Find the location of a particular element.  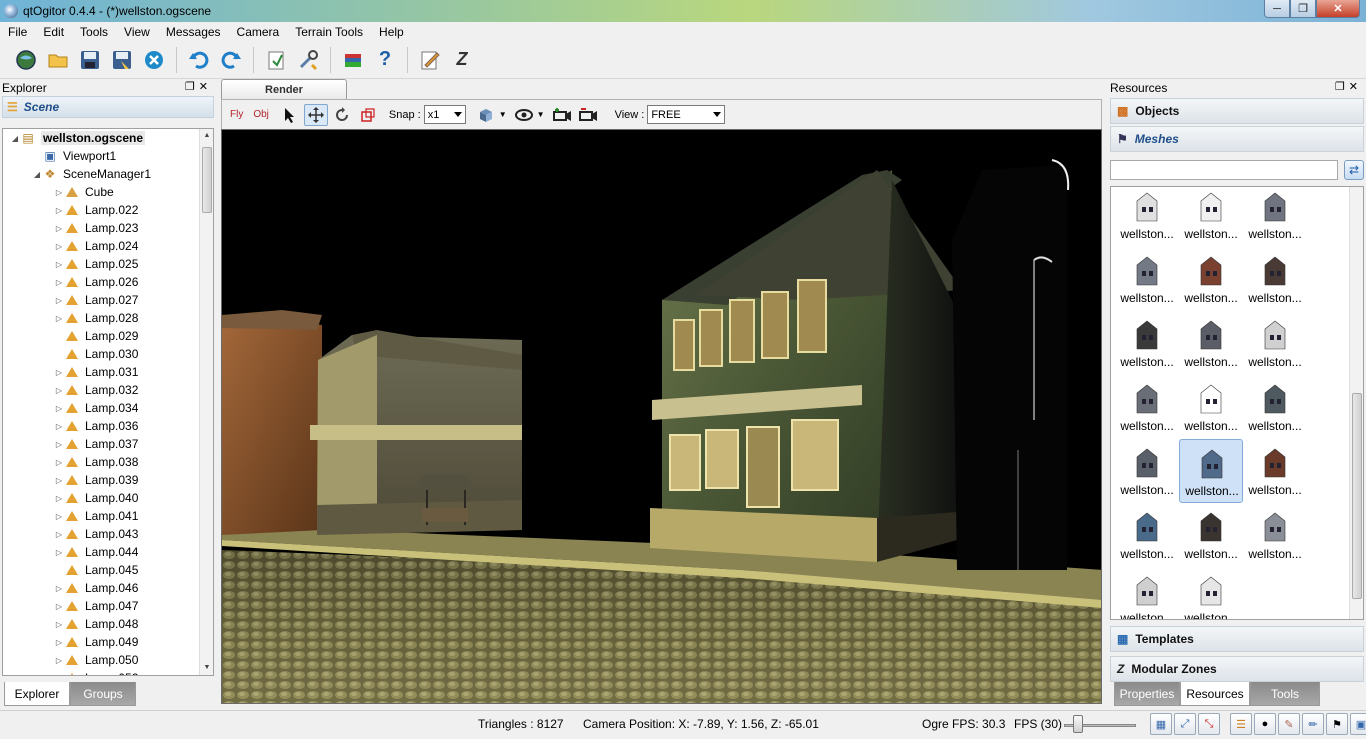

tree-item: ▷ Lamp.043 is located at coordinates (108, 534).